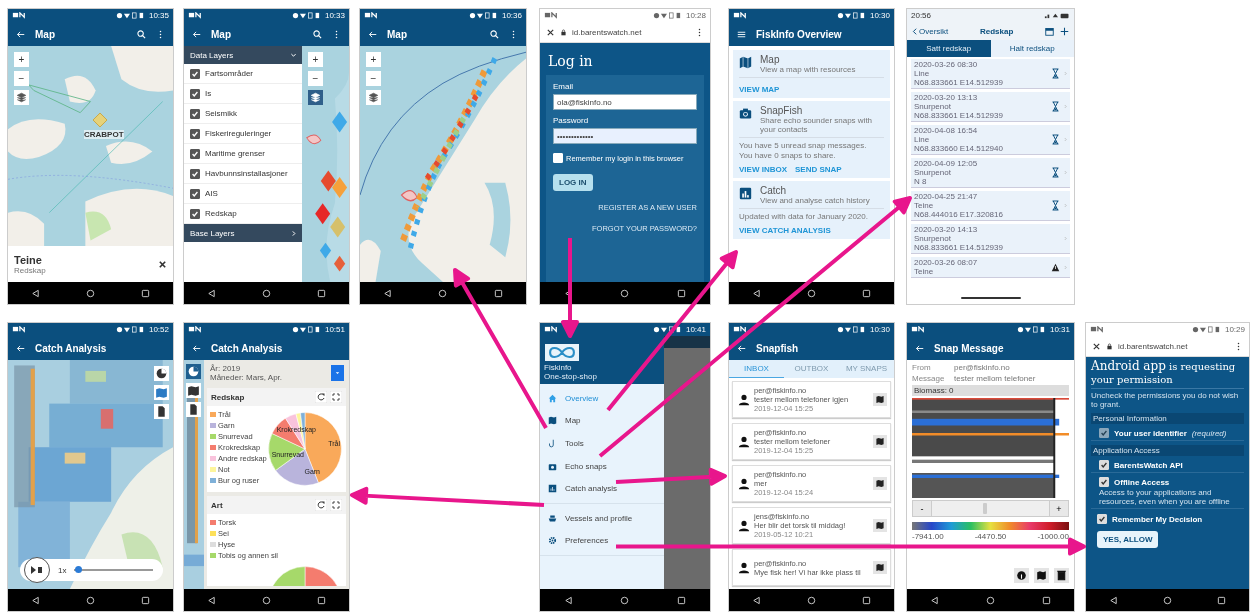 The image size is (1250, 615). I want to click on calendar-icon, so click(1049, 31).